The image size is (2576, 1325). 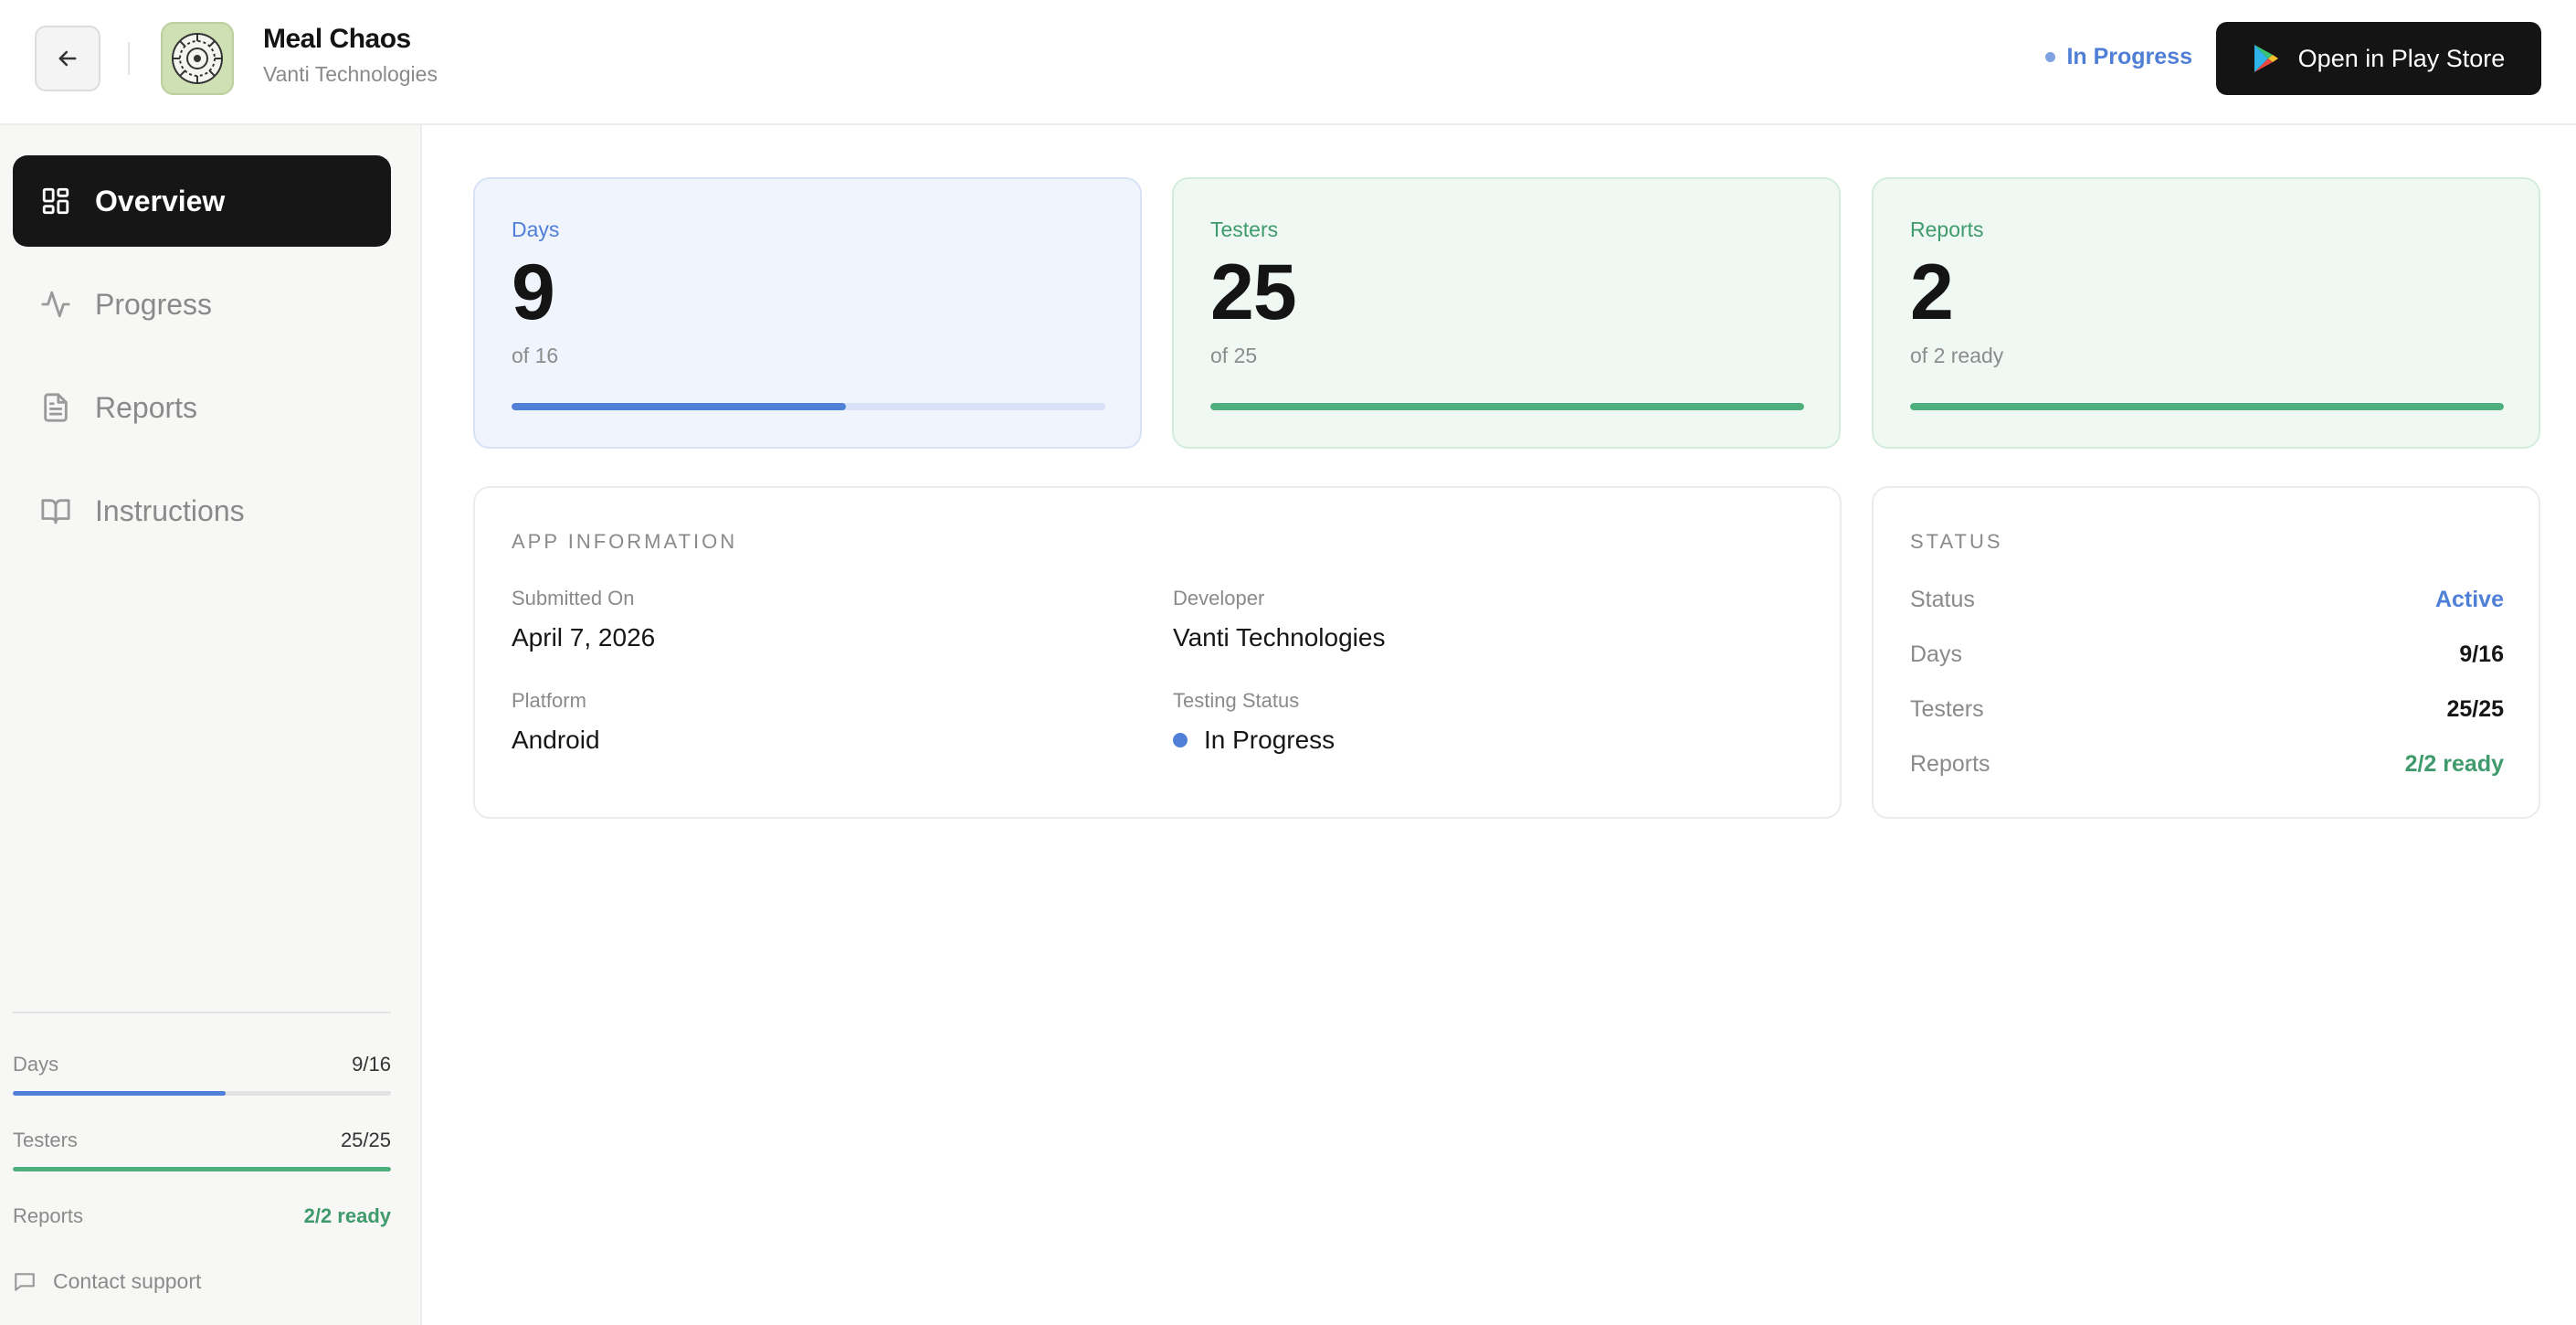 What do you see at coordinates (55, 201) in the screenshot?
I see `grid-icon` at bounding box center [55, 201].